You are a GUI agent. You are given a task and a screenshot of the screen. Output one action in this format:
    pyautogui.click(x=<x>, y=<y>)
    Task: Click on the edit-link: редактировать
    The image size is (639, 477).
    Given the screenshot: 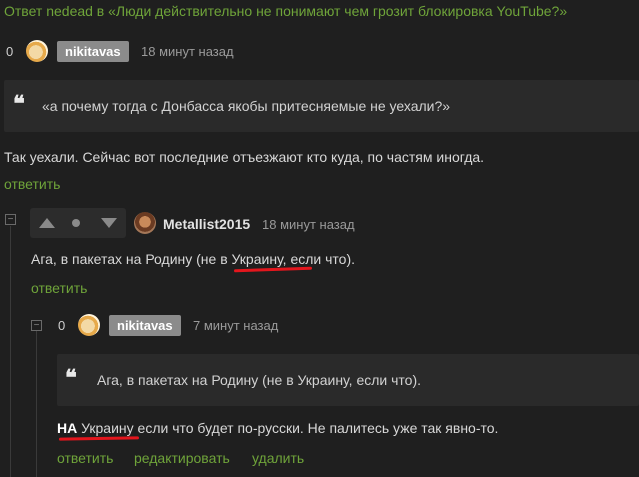 What is the action you would take?
    pyautogui.click(x=182, y=458)
    